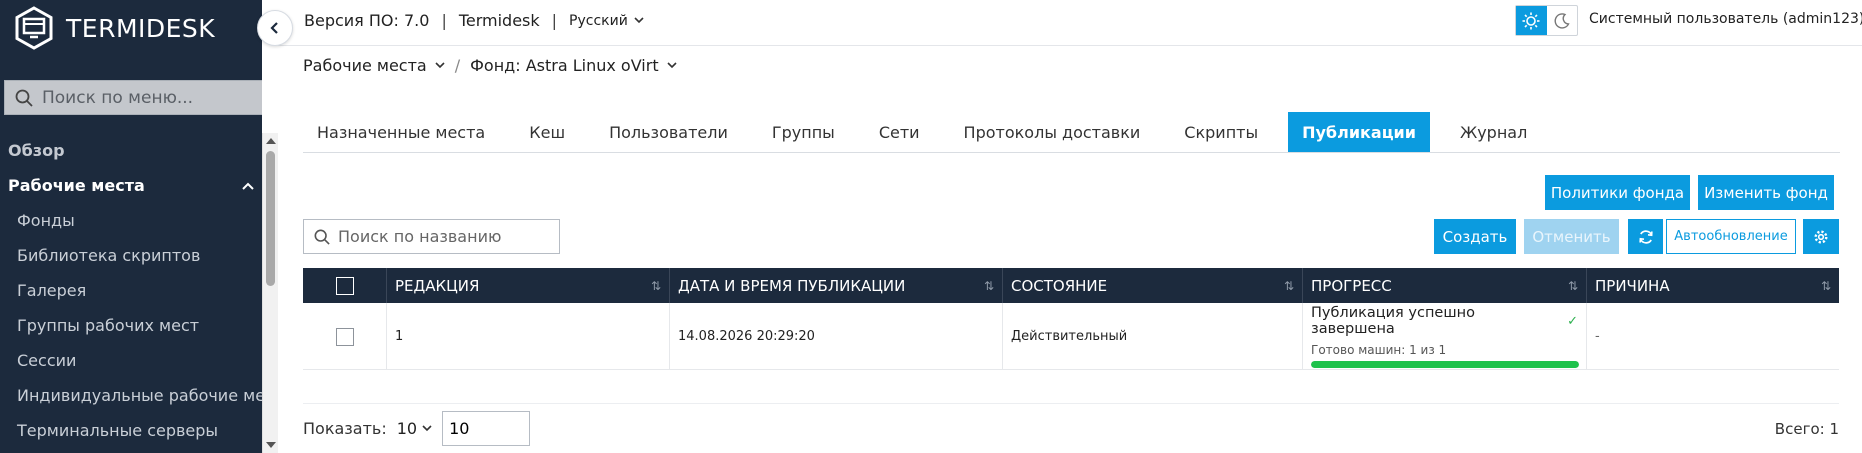 The image size is (1862, 453). I want to click on scroll-up-icon, so click(271, 141).